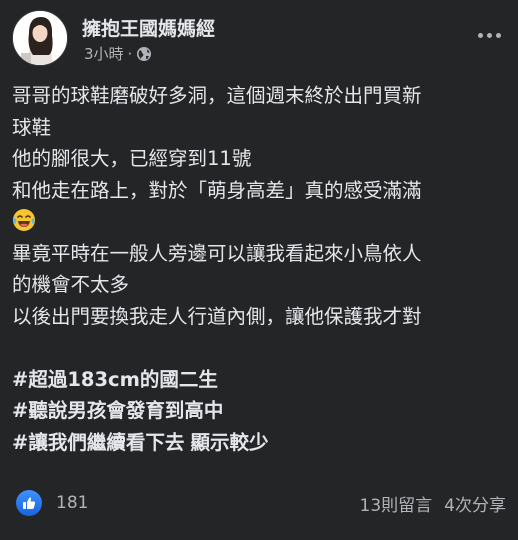 The width and height of the screenshot is (518, 540). I want to click on globe-icon, so click(144, 54).